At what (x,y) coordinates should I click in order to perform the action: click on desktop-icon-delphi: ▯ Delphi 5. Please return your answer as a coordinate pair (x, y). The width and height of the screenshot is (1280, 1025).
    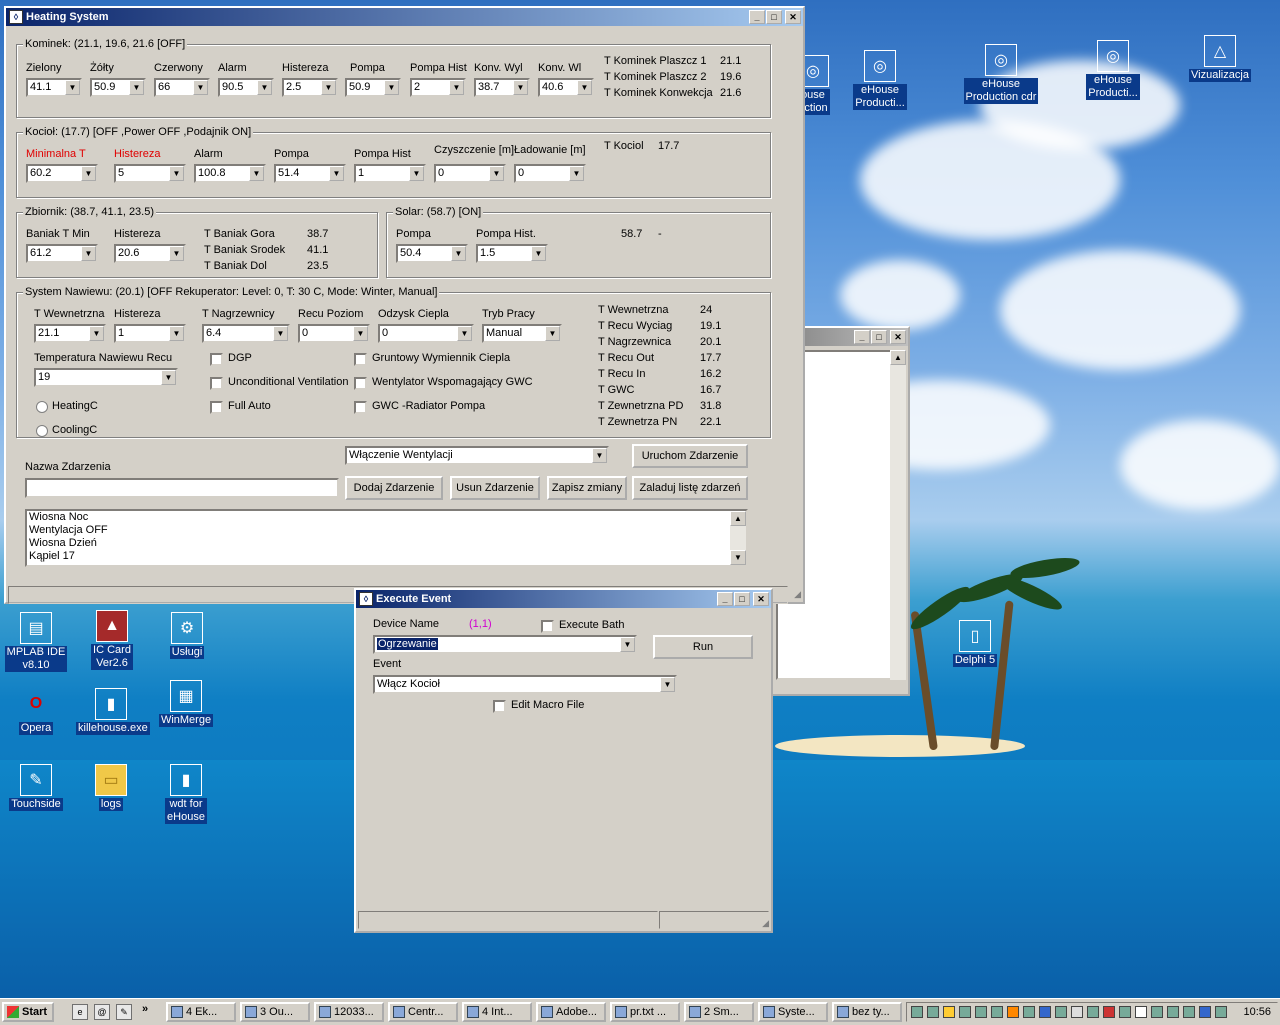
    Looking at the image, I should click on (975, 643).